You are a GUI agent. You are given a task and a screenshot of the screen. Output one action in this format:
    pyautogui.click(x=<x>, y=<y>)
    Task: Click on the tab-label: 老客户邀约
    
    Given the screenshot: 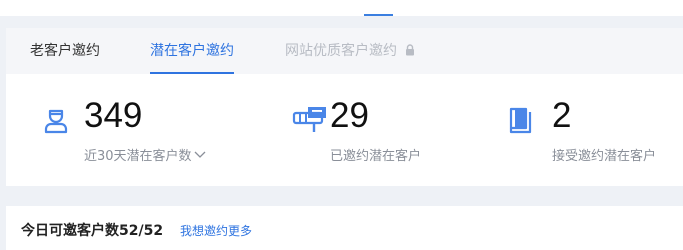 What is the action you would take?
    pyautogui.click(x=65, y=51)
    